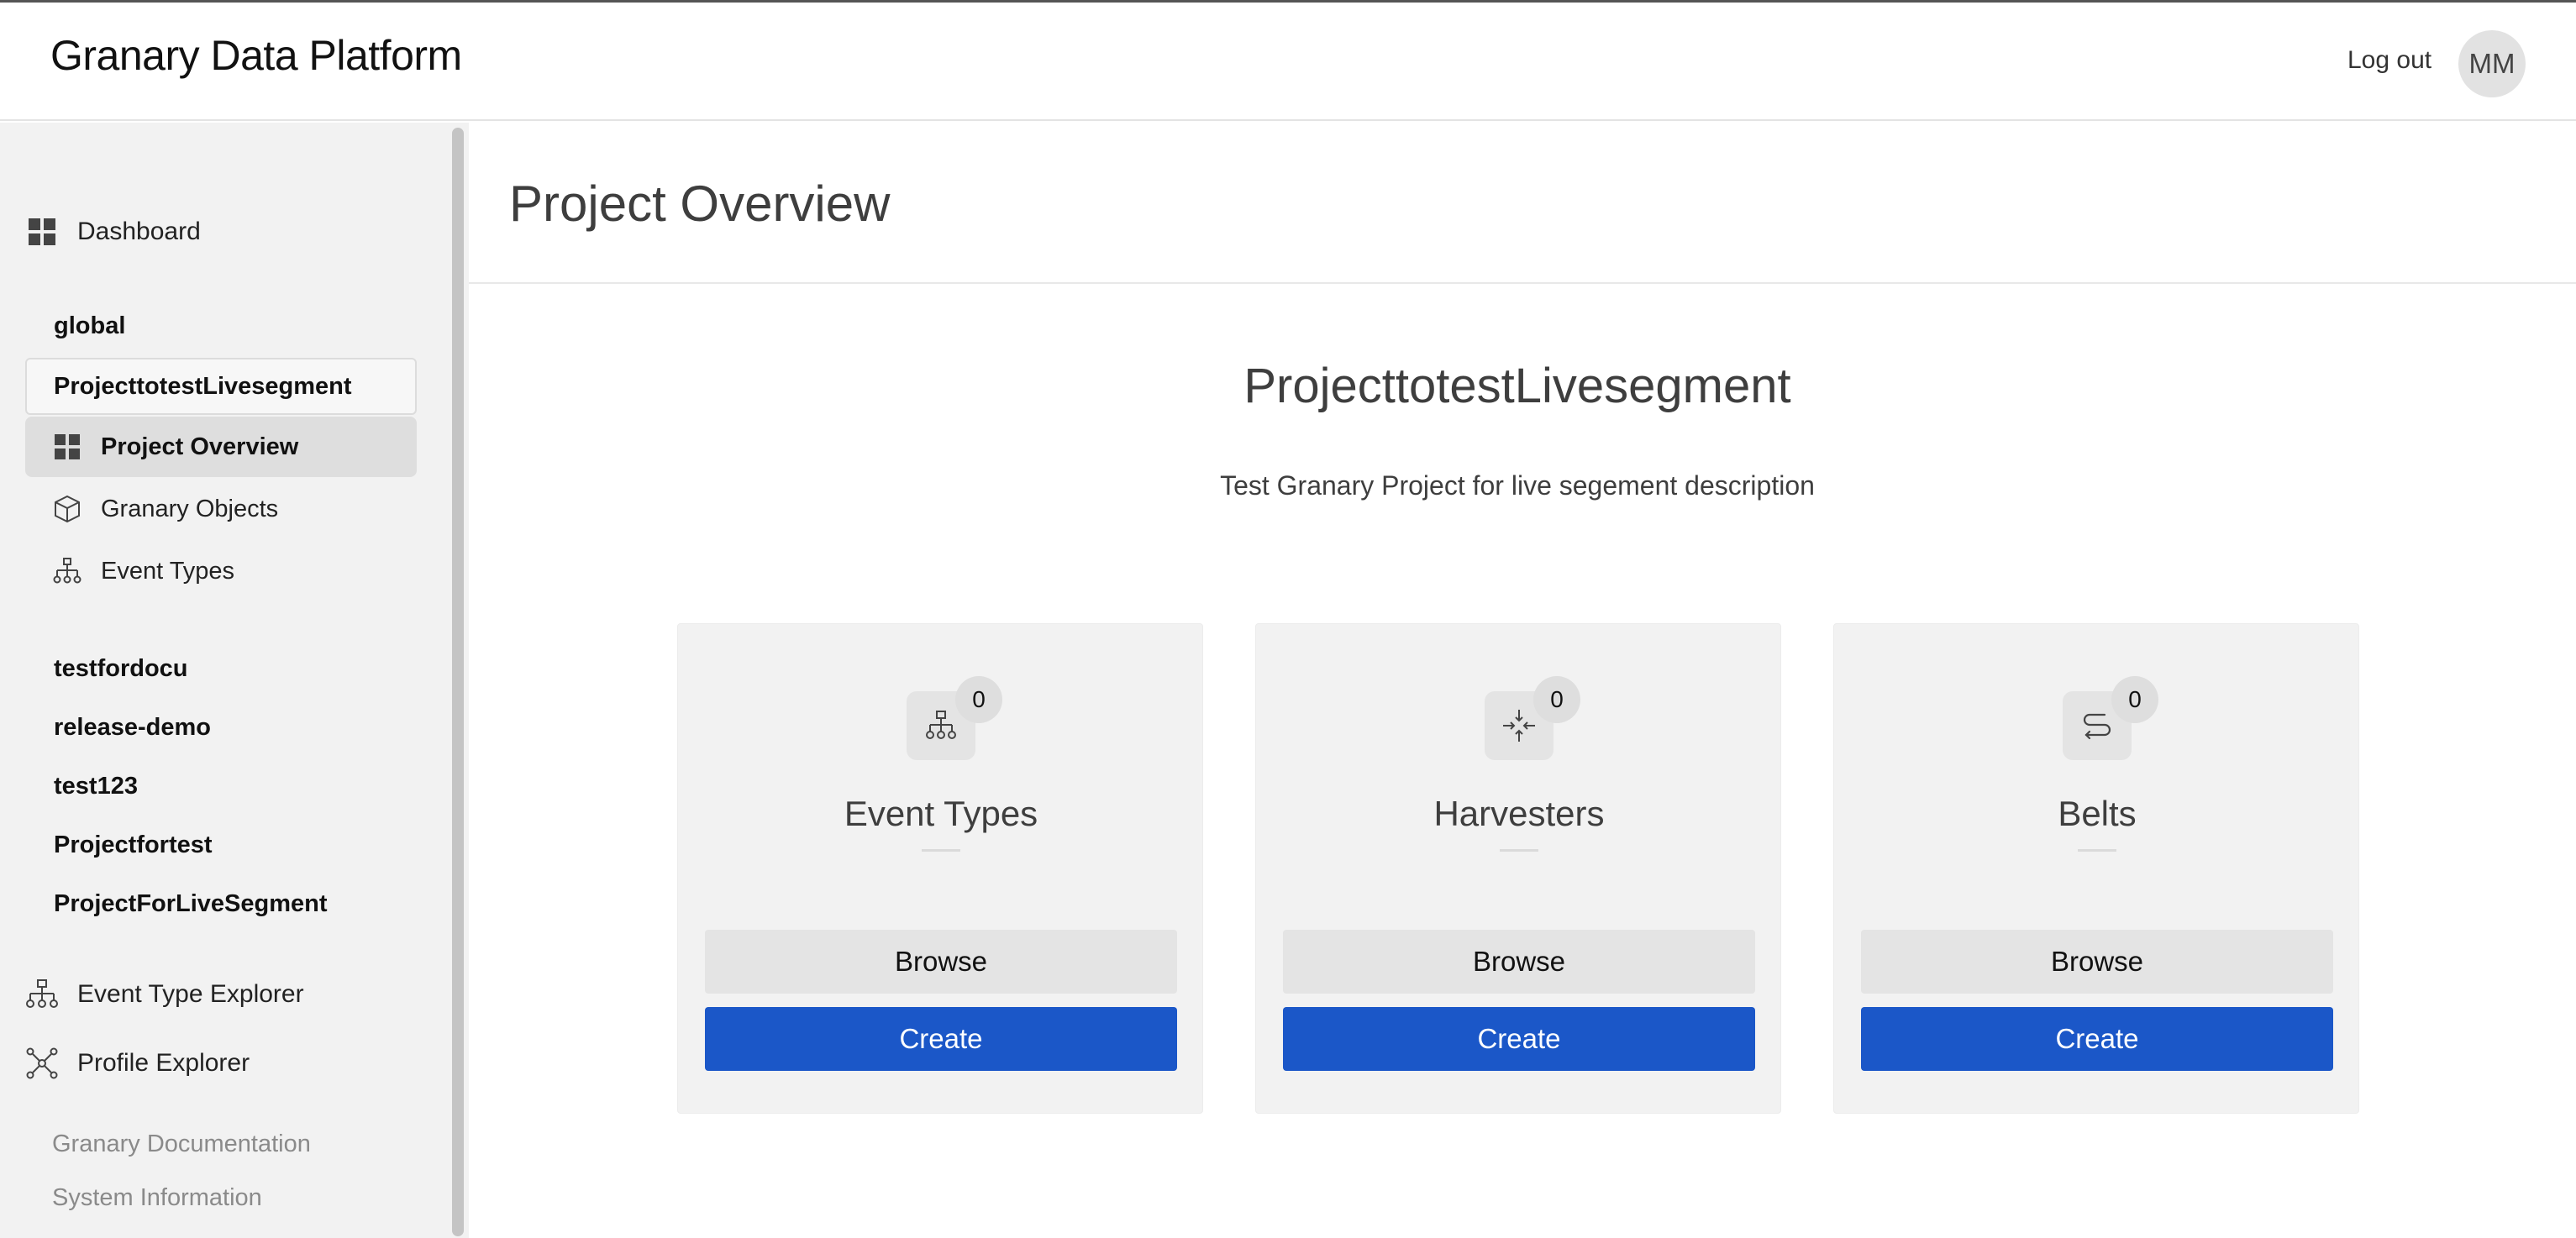 The image size is (2576, 1238). I want to click on sidebar-item-dashboard: Dashboard, so click(113, 232).